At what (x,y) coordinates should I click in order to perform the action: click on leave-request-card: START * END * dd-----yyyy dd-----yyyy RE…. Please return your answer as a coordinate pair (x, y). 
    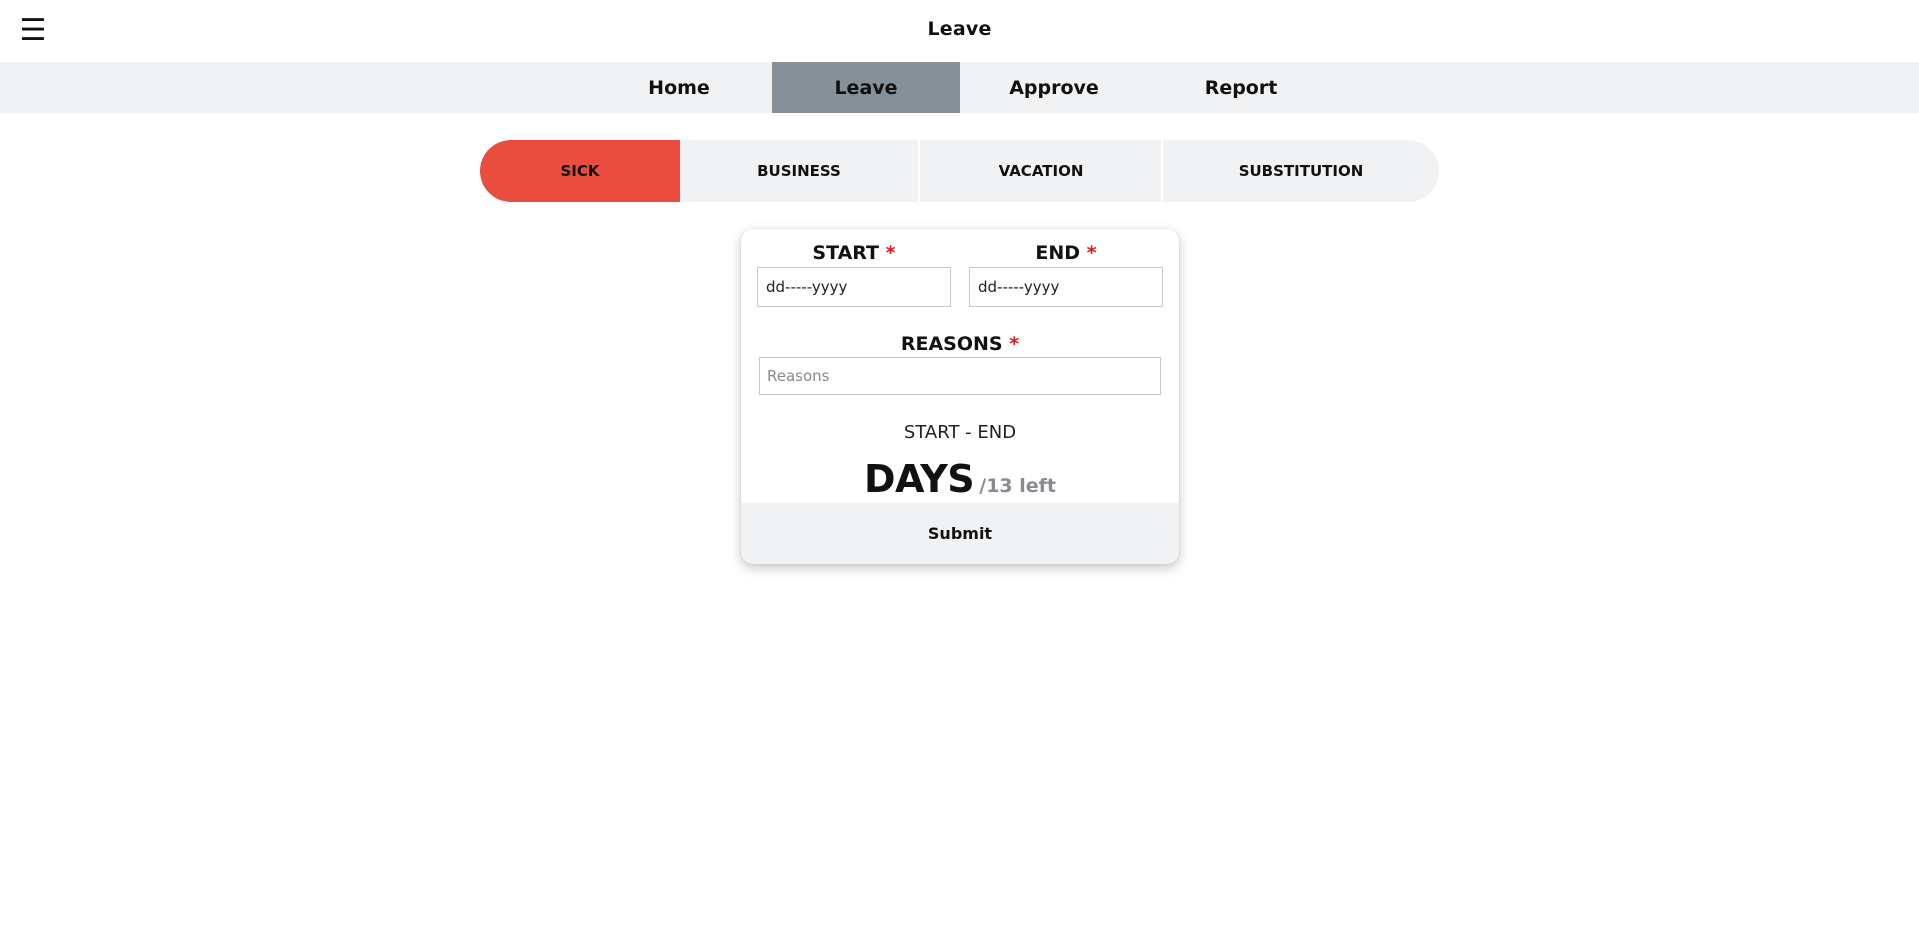
    Looking at the image, I should click on (960, 396).